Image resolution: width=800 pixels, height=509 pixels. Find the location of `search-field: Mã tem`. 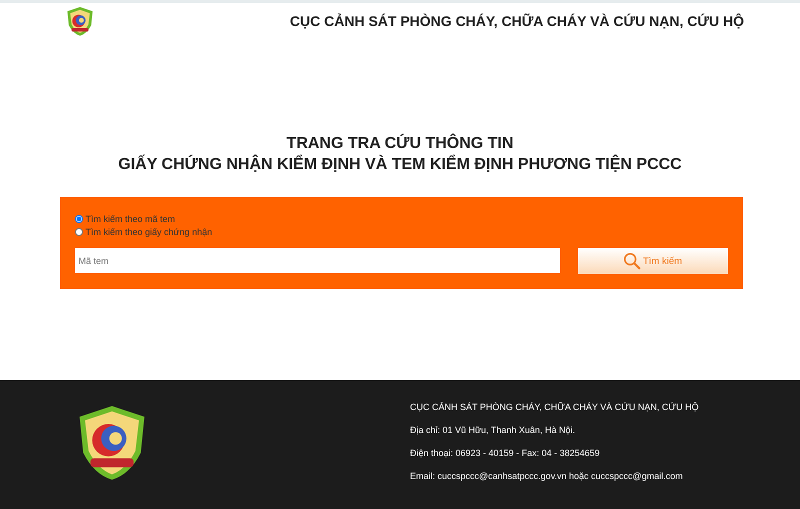

search-field: Mã tem is located at coordinates (317, 260).